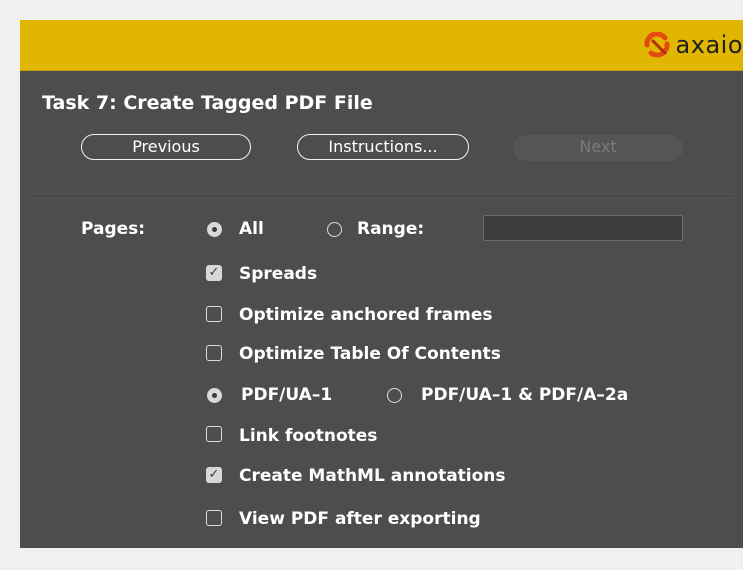 The height and width of the screenshot is (570, 743). What do you see at coordinates (366, 315) in the screenshot?
I see `optimize-anchored-frames-label: Optimize anchored frames` at bounding box center [366, 315].